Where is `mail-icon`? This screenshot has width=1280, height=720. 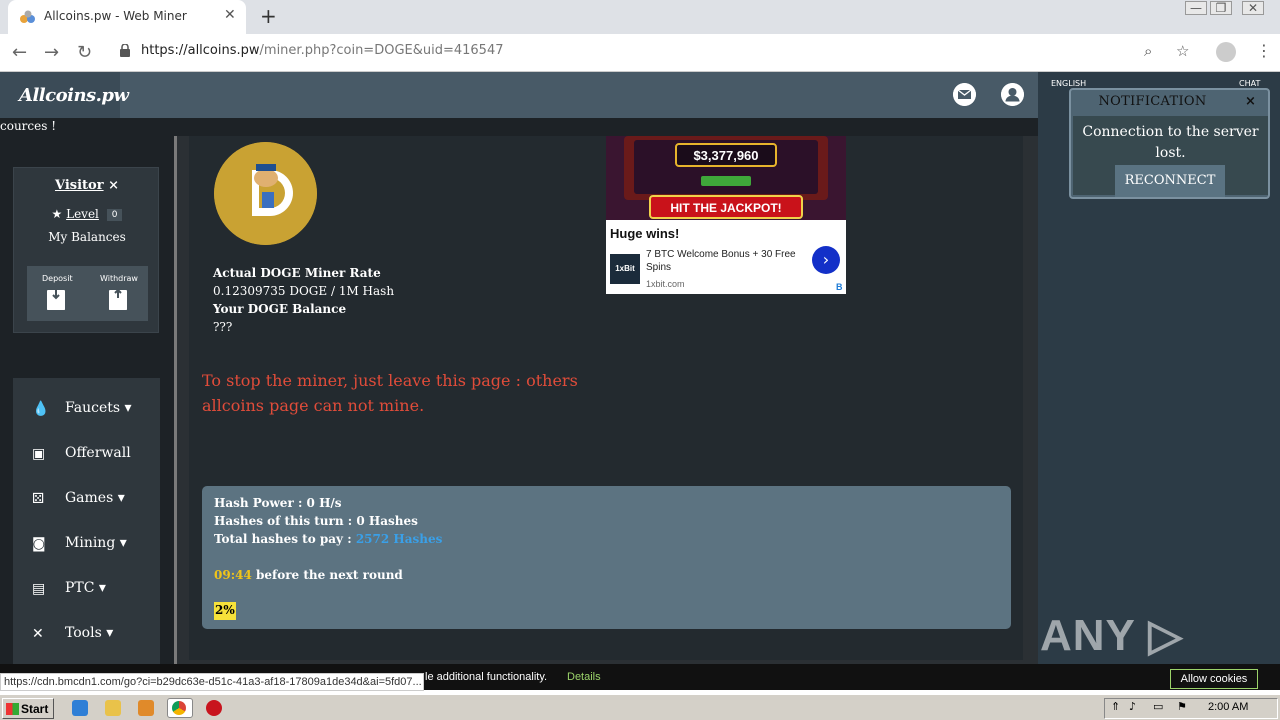 mail-icon is located at coordinates (964, 94).